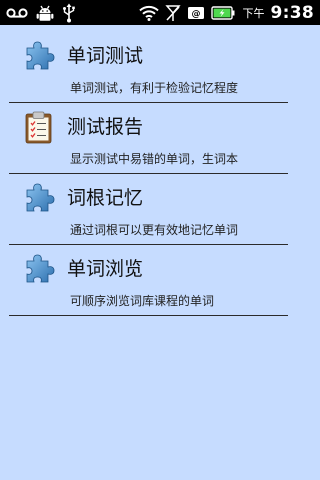  Describe the element at coordinates (148, 138) in the screenshot. I see `menu-item-test-report: 测试报告 显示测试中易错的单词，生词本` at that location.